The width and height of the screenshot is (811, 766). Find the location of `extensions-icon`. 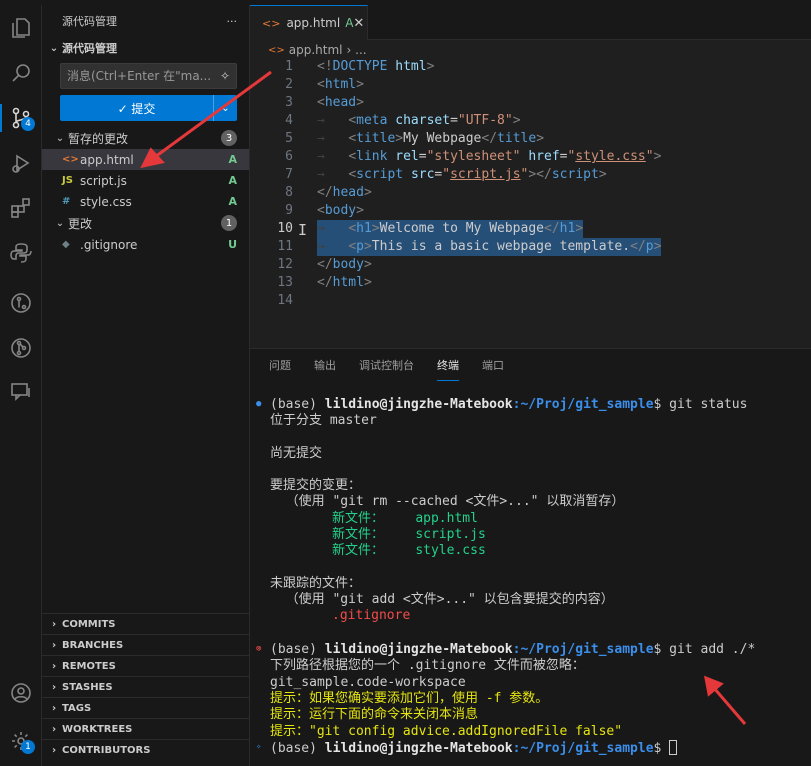

extensions-icon is located at coordinates (21, 208).